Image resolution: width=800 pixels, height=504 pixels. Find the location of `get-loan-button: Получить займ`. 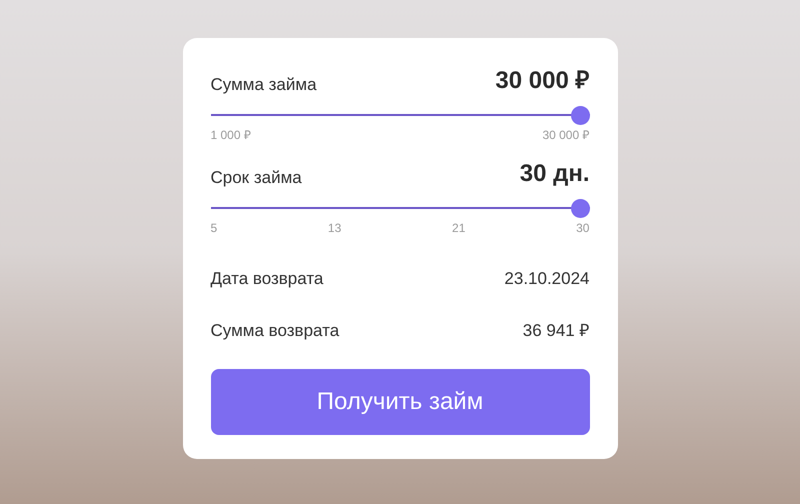

get-loan-button: Получить займ is located at coordinates (400, 402).